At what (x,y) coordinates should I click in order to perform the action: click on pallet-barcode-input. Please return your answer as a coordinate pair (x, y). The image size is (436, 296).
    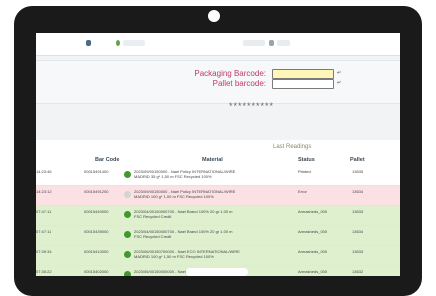
    Looking at the image, I should click on (303, 84).